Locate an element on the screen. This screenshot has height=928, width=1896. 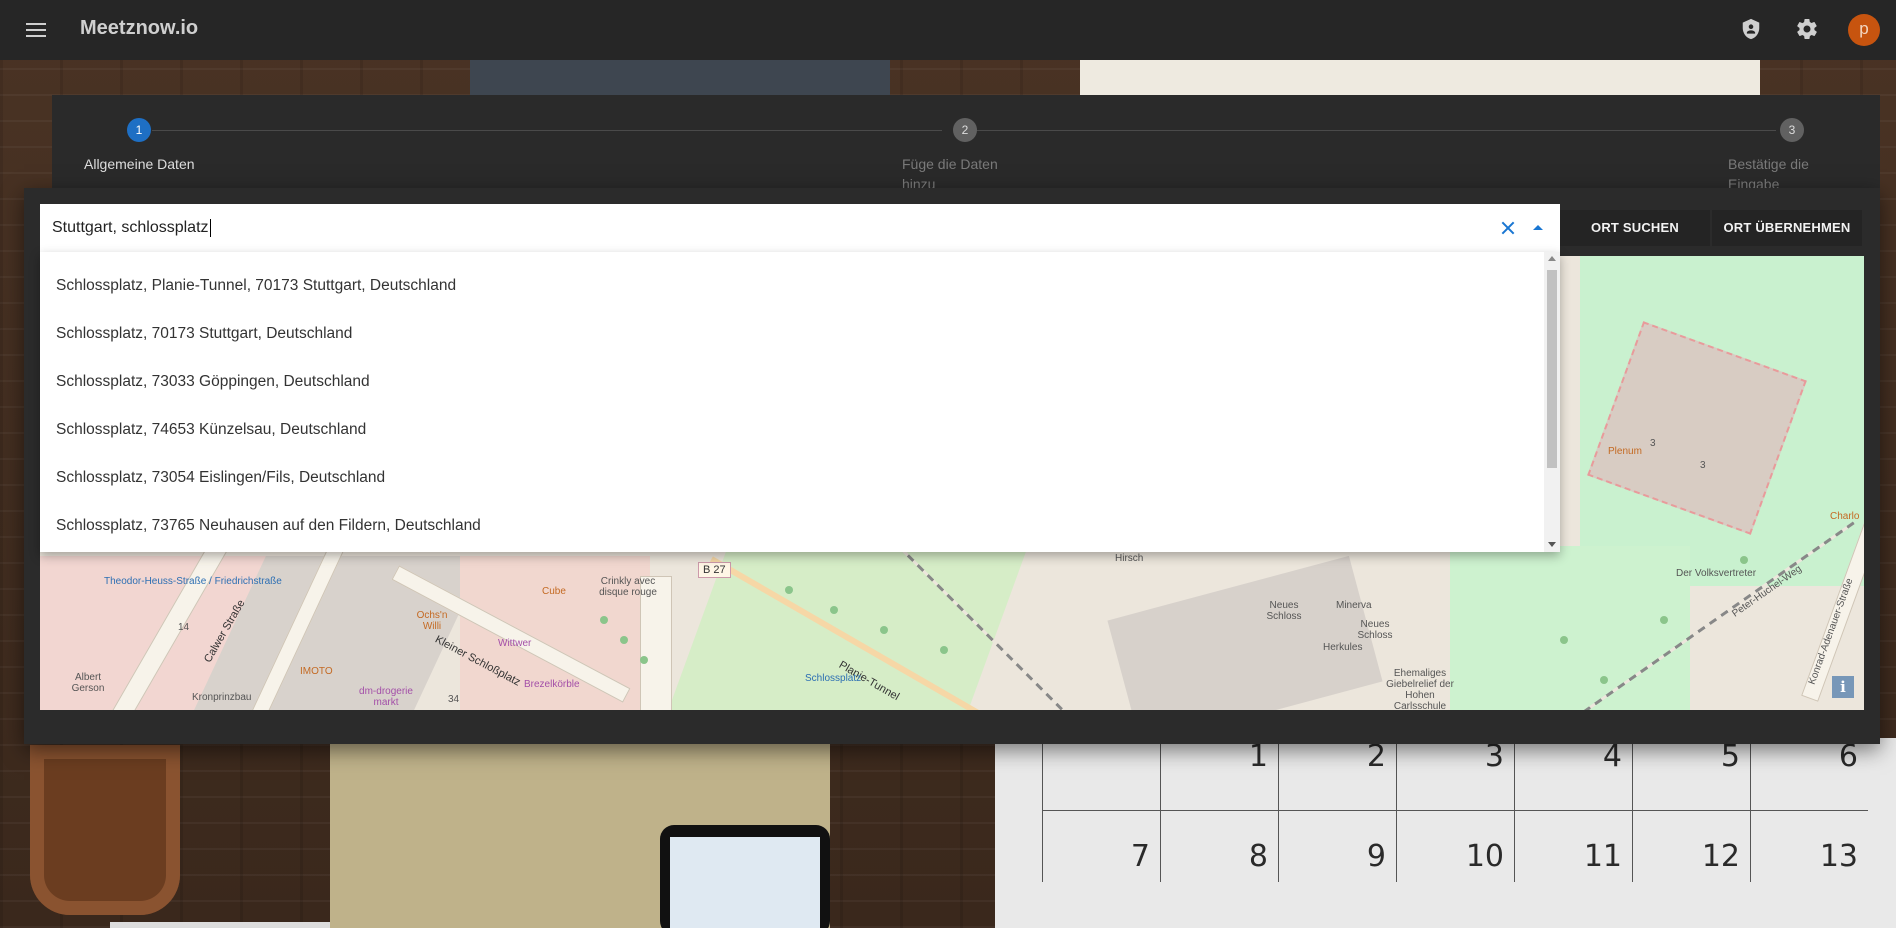
background-mug is located at coordinates (105, 830).